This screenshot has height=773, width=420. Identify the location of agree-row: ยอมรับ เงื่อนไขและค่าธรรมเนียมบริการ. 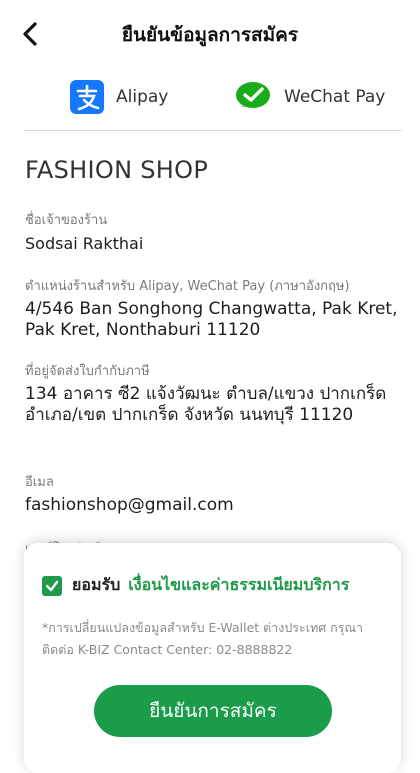
(195, 585).